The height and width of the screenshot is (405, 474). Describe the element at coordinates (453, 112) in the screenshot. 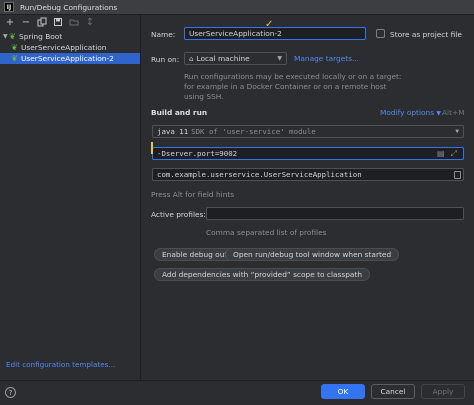

I see `modify-options-shortcut: Alt+M` at that location.